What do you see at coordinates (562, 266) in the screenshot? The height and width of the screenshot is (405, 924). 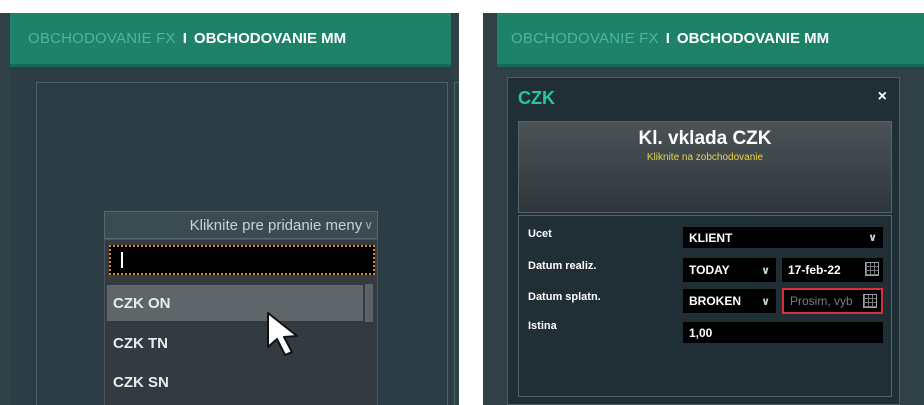 I see `value-date-label: Datum realiz.` at bounding box center [562, 266].